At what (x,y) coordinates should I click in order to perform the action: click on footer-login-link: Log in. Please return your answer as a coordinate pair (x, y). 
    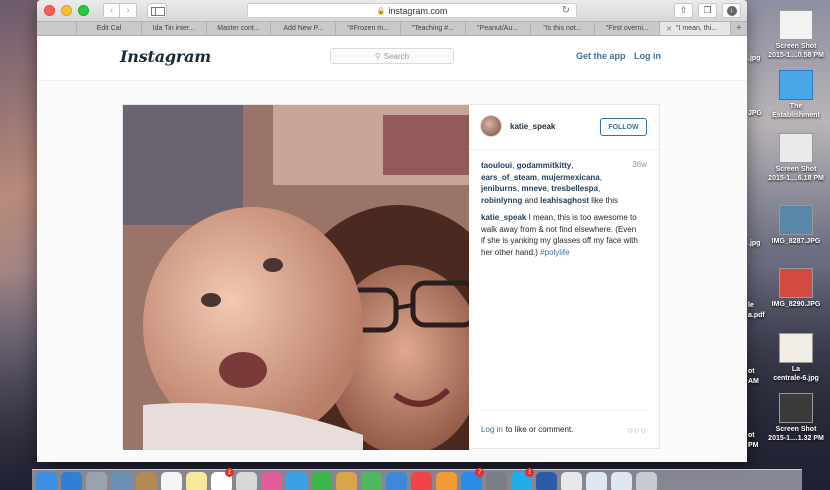
    Looking at the image, I should click on (492, 429).